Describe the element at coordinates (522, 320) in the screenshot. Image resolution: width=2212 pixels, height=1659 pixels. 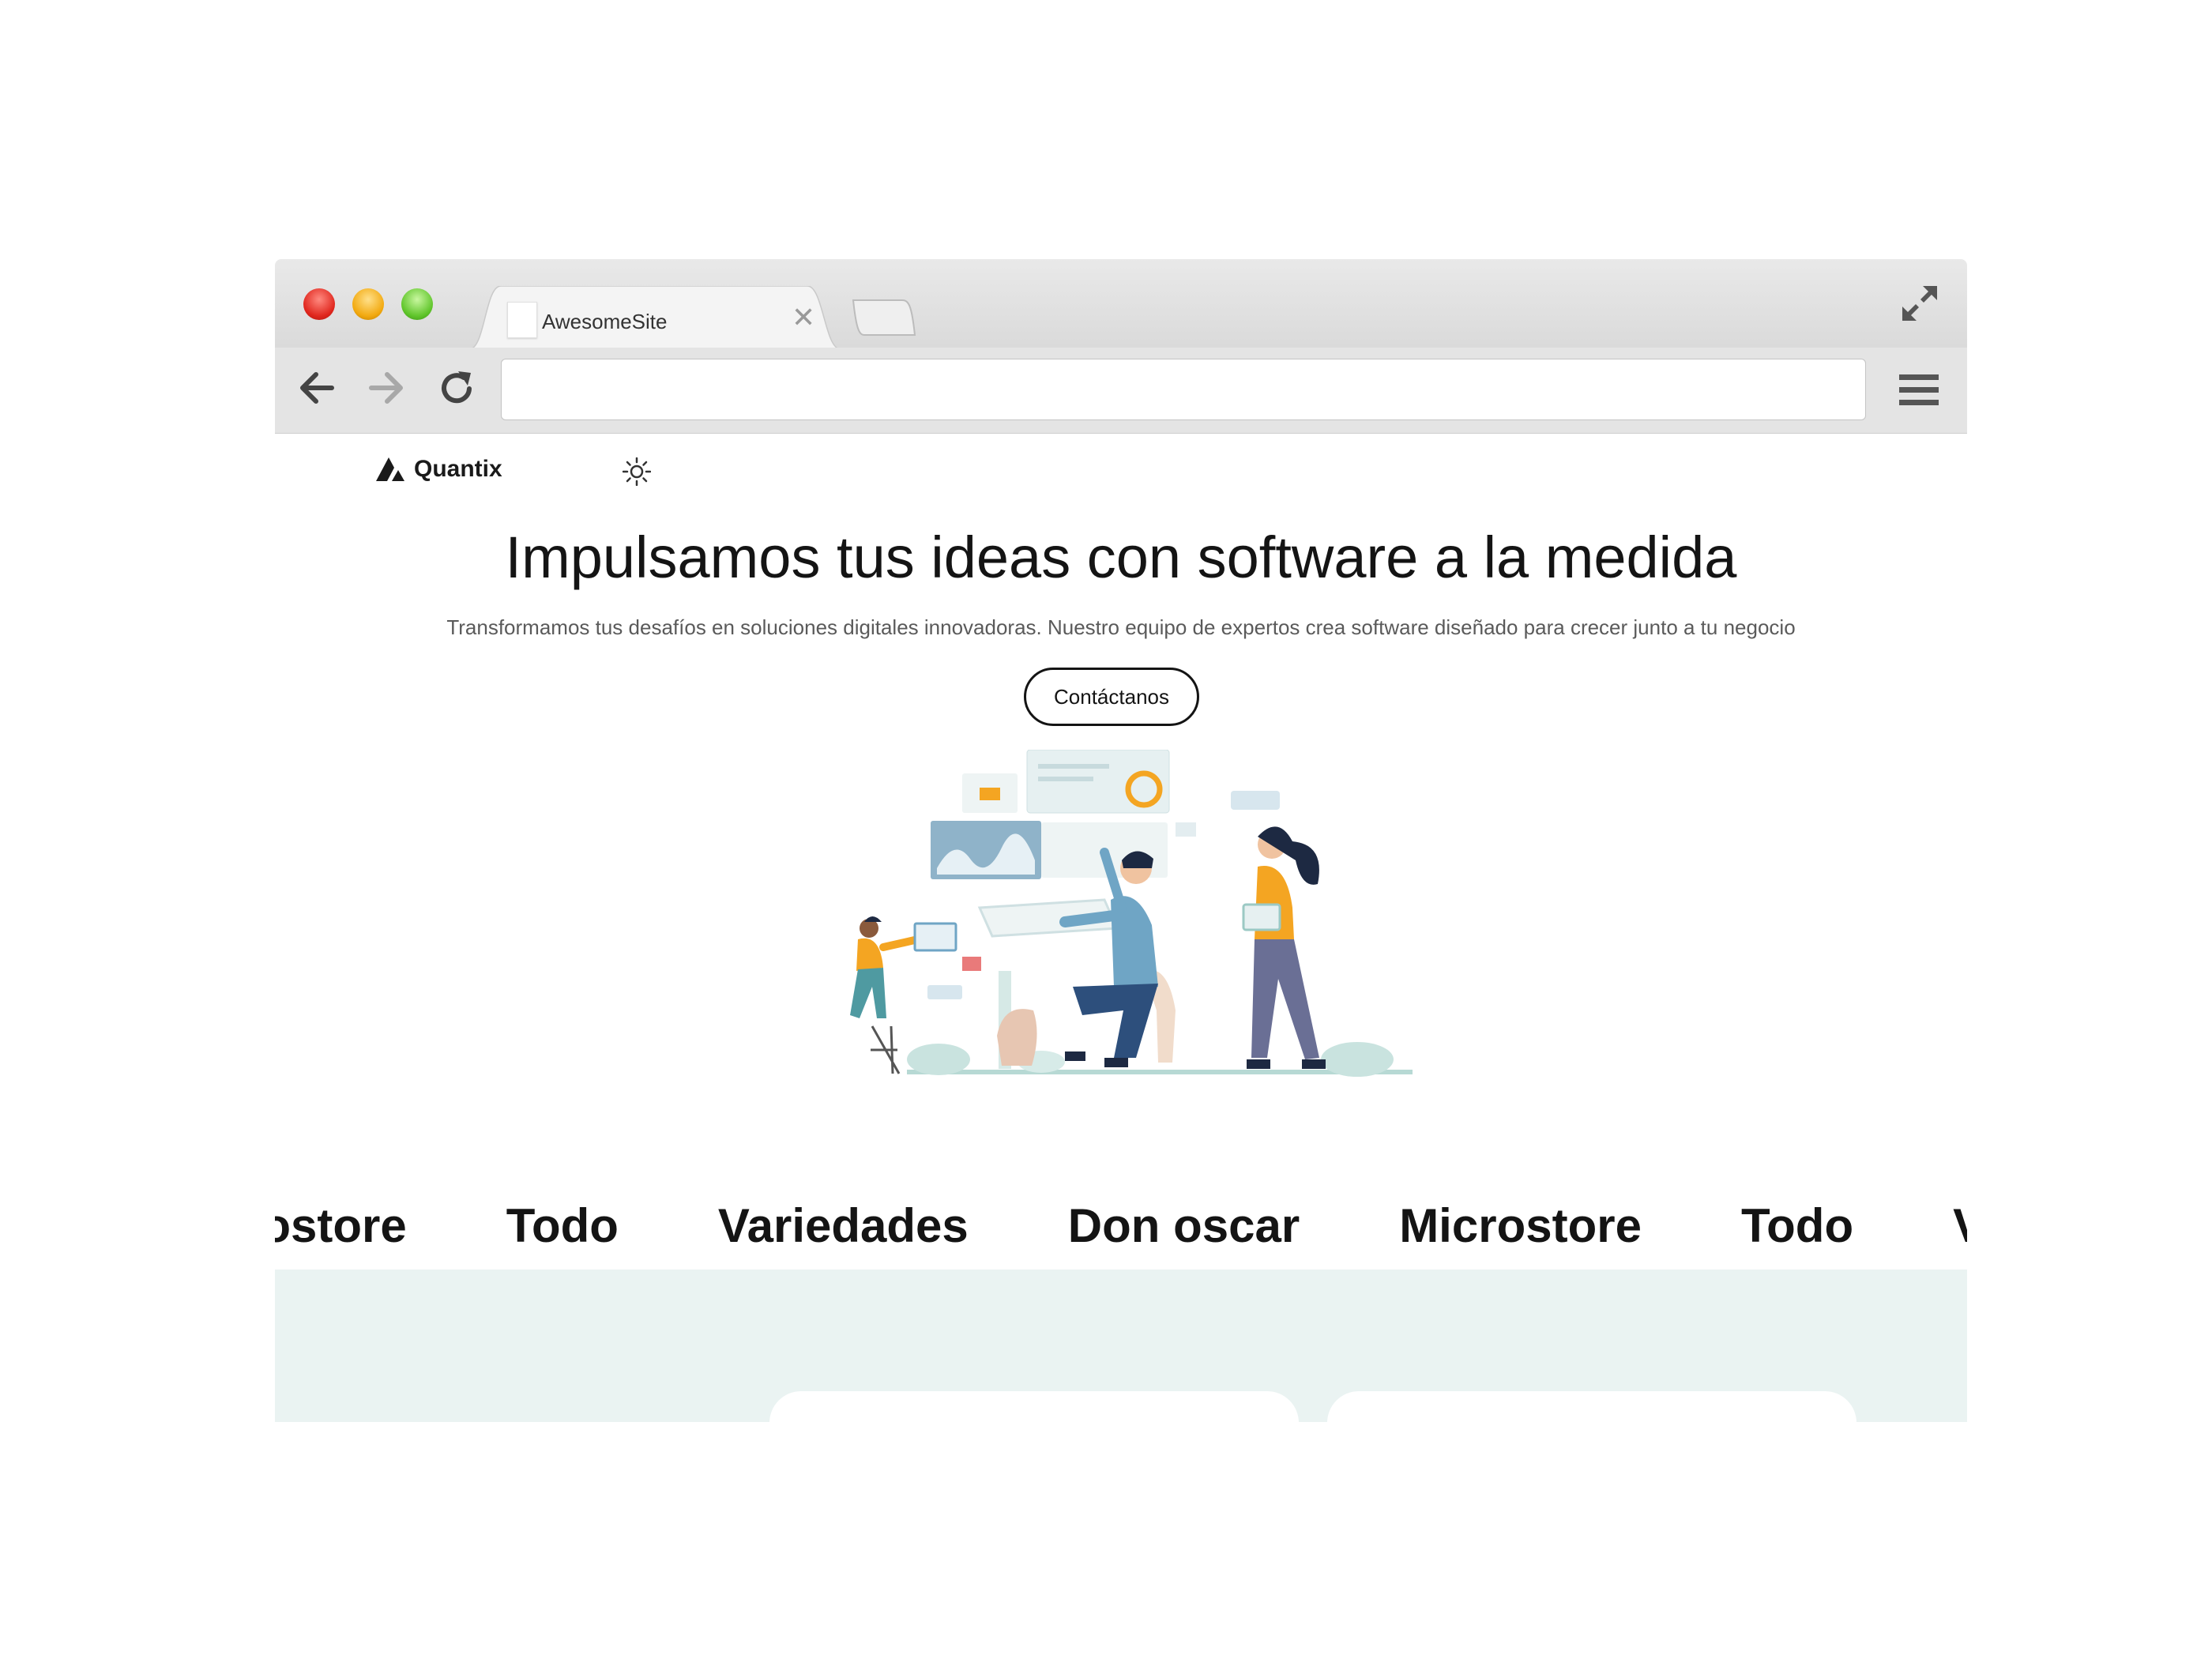
I see `page-favicon-icon` at that location.